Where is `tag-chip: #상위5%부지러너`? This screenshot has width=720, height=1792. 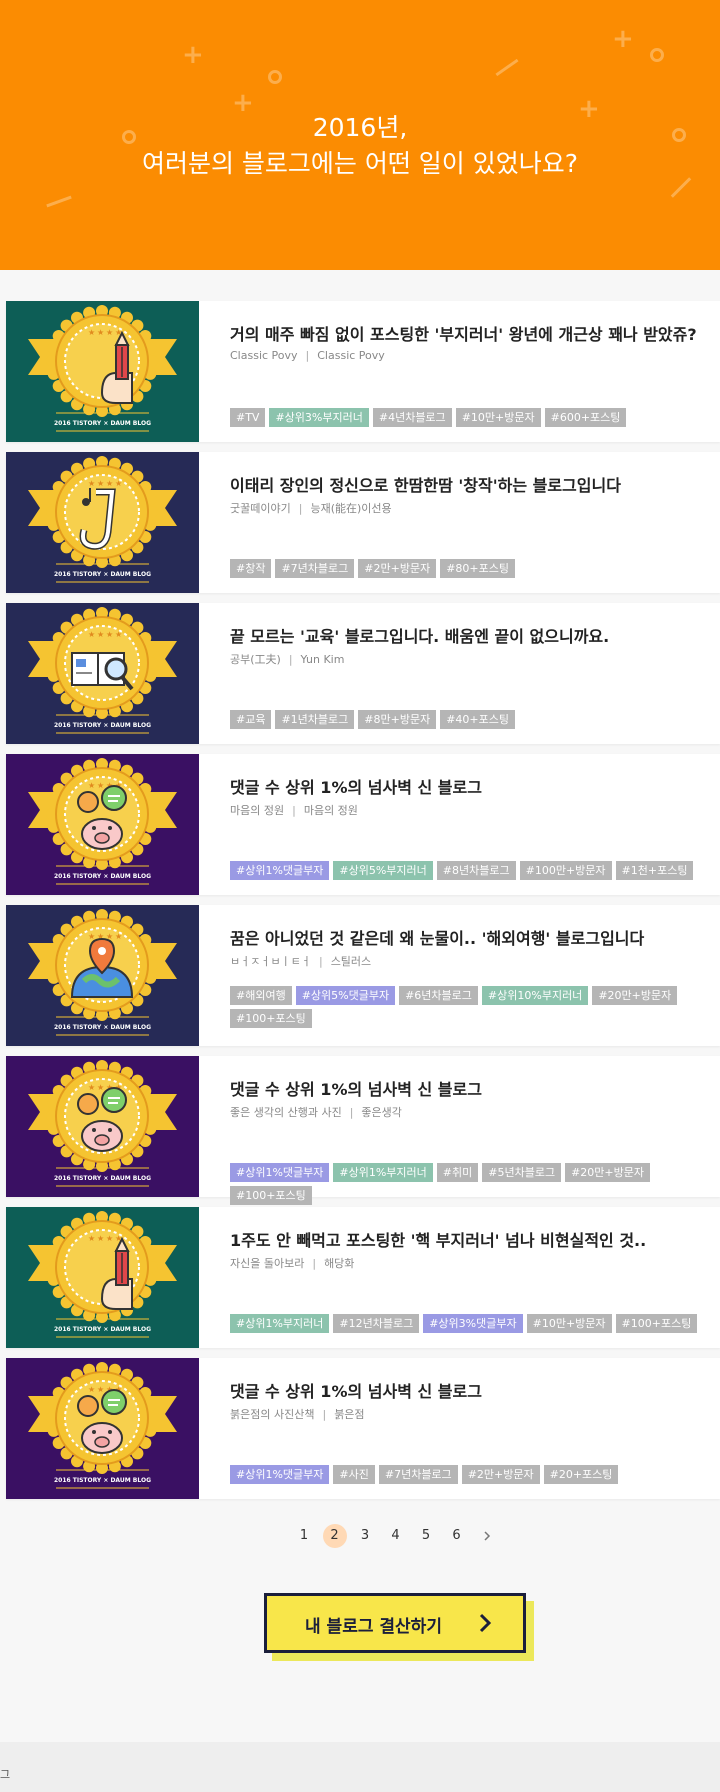 tag-chip: #상위5%부지러너 is located at coordinates (383, 870).